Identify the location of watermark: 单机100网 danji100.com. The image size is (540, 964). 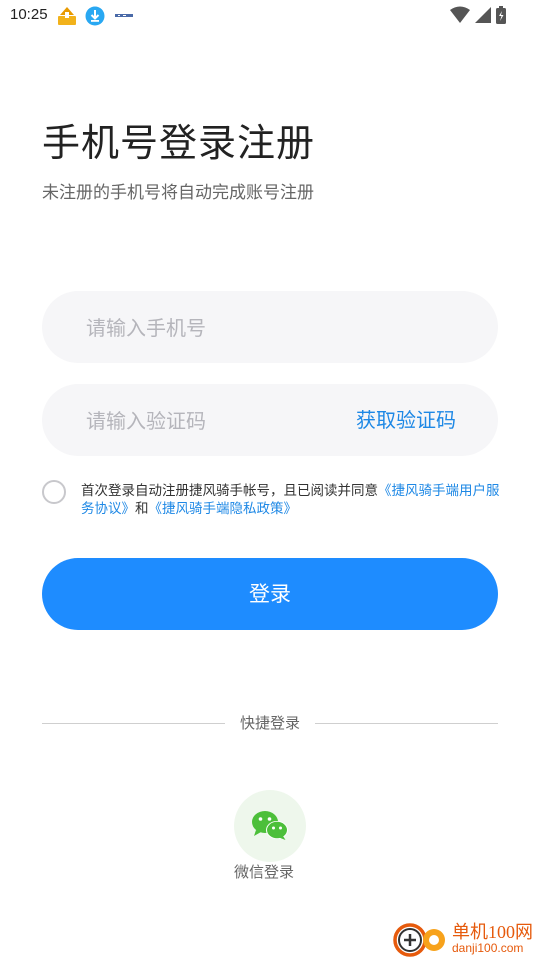
(465, 939).